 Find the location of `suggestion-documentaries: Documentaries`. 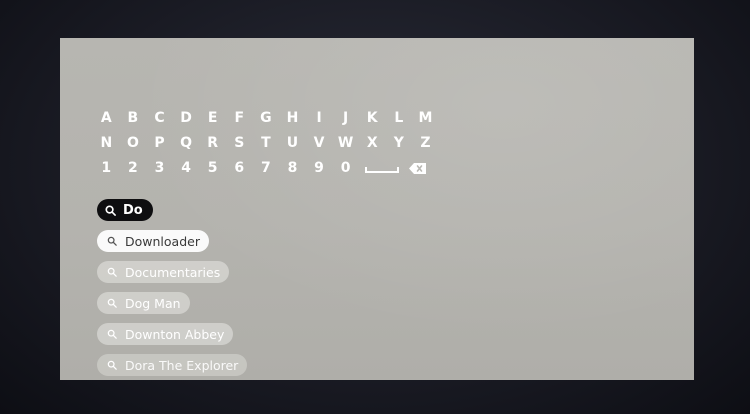

suggestion-documentaries: Documentaries is located at coordinates (163, 272).